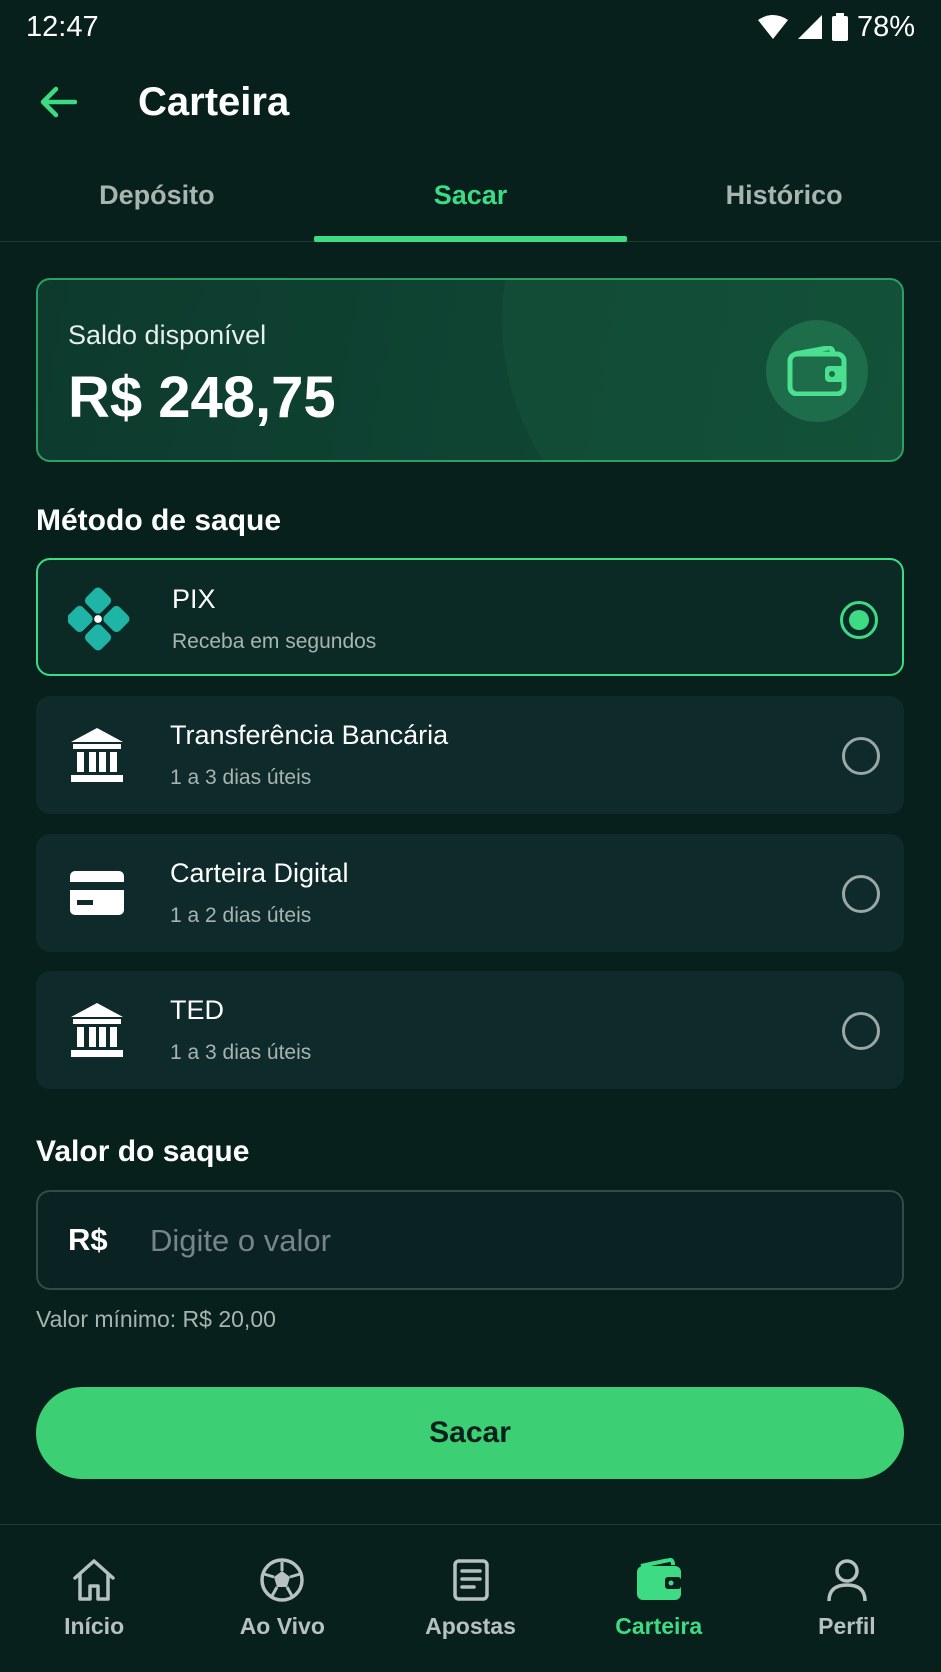 The height and width of the screenshot is (1672, 941). What do you see at coordinates (197, 1010) in the screenshot?
I see `method-name: TED` at bounding box center [197, 1010].